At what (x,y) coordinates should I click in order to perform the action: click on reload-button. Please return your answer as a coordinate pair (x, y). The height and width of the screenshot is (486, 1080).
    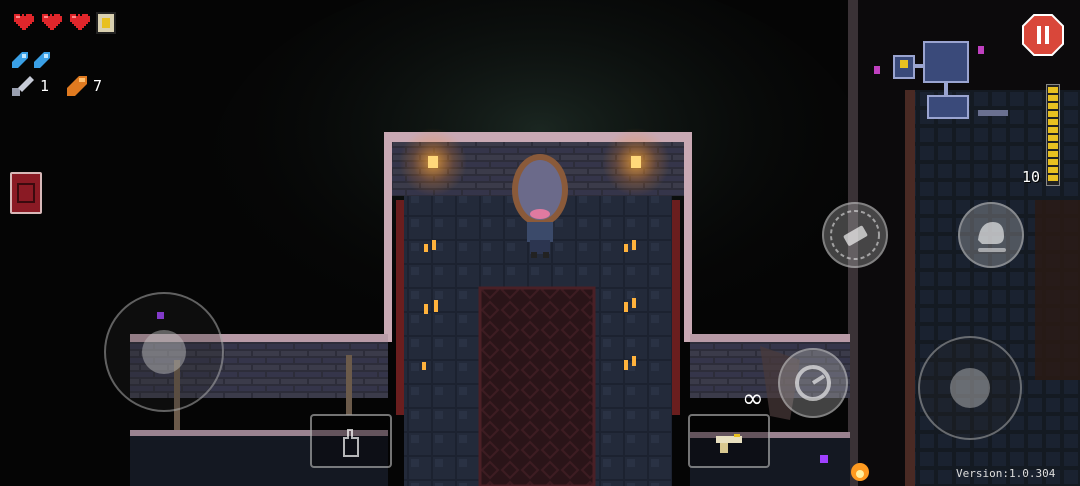
    Looking at the image, I should click on (813, 383).